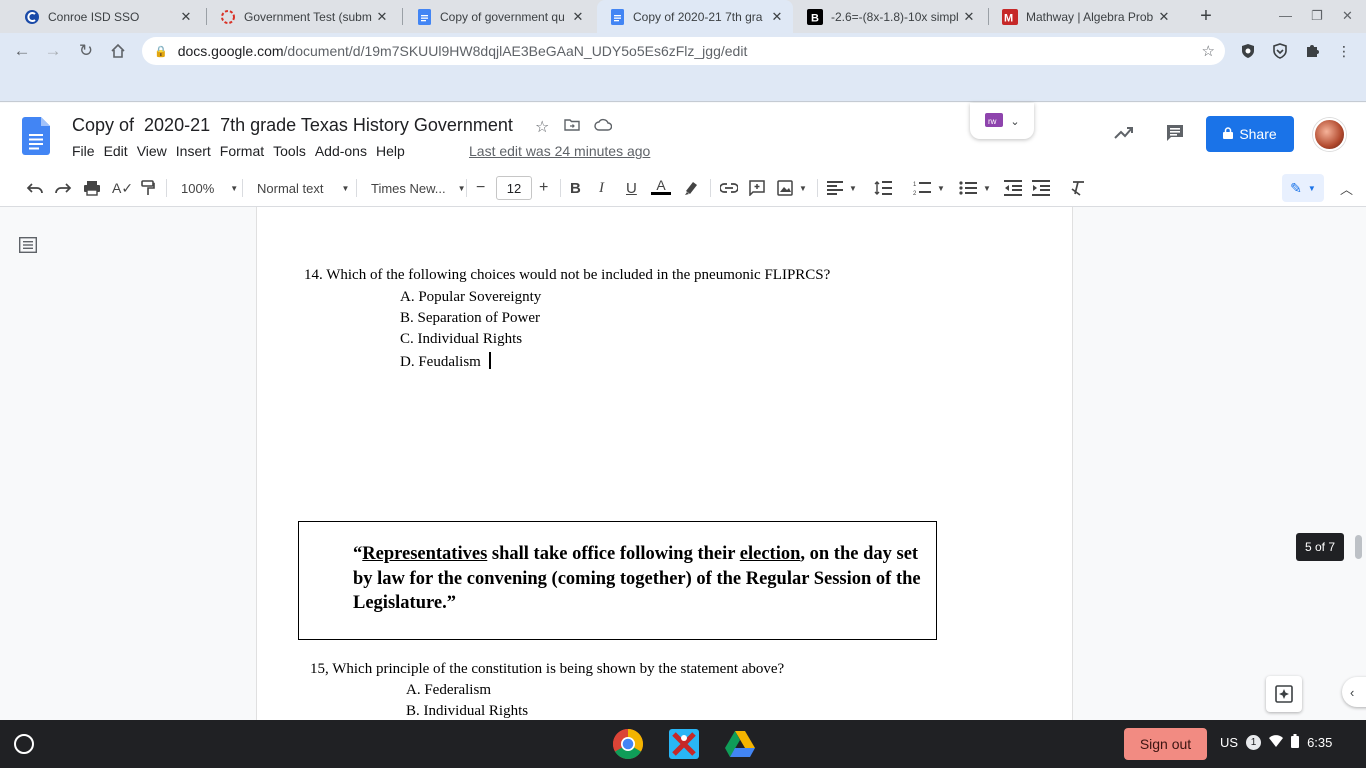 This screenshot has width=1366, height=768. I want to click on back-icon: ←, so click(22, 51).